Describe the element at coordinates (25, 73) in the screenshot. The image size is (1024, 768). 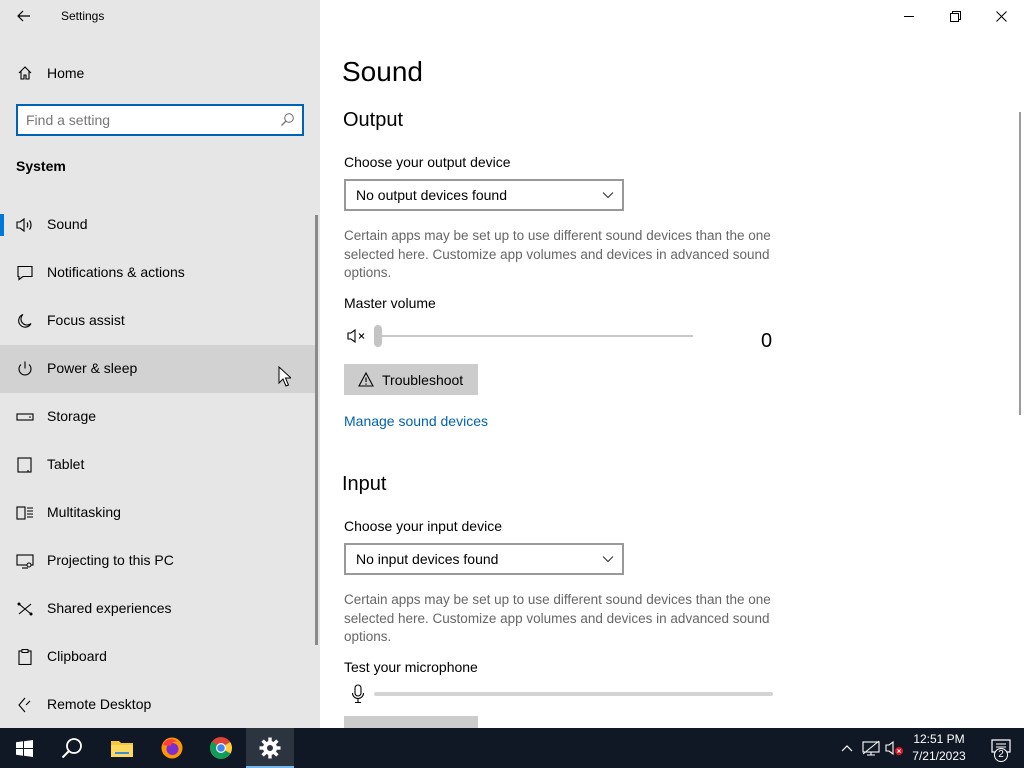
I see `home-icon` at that location.